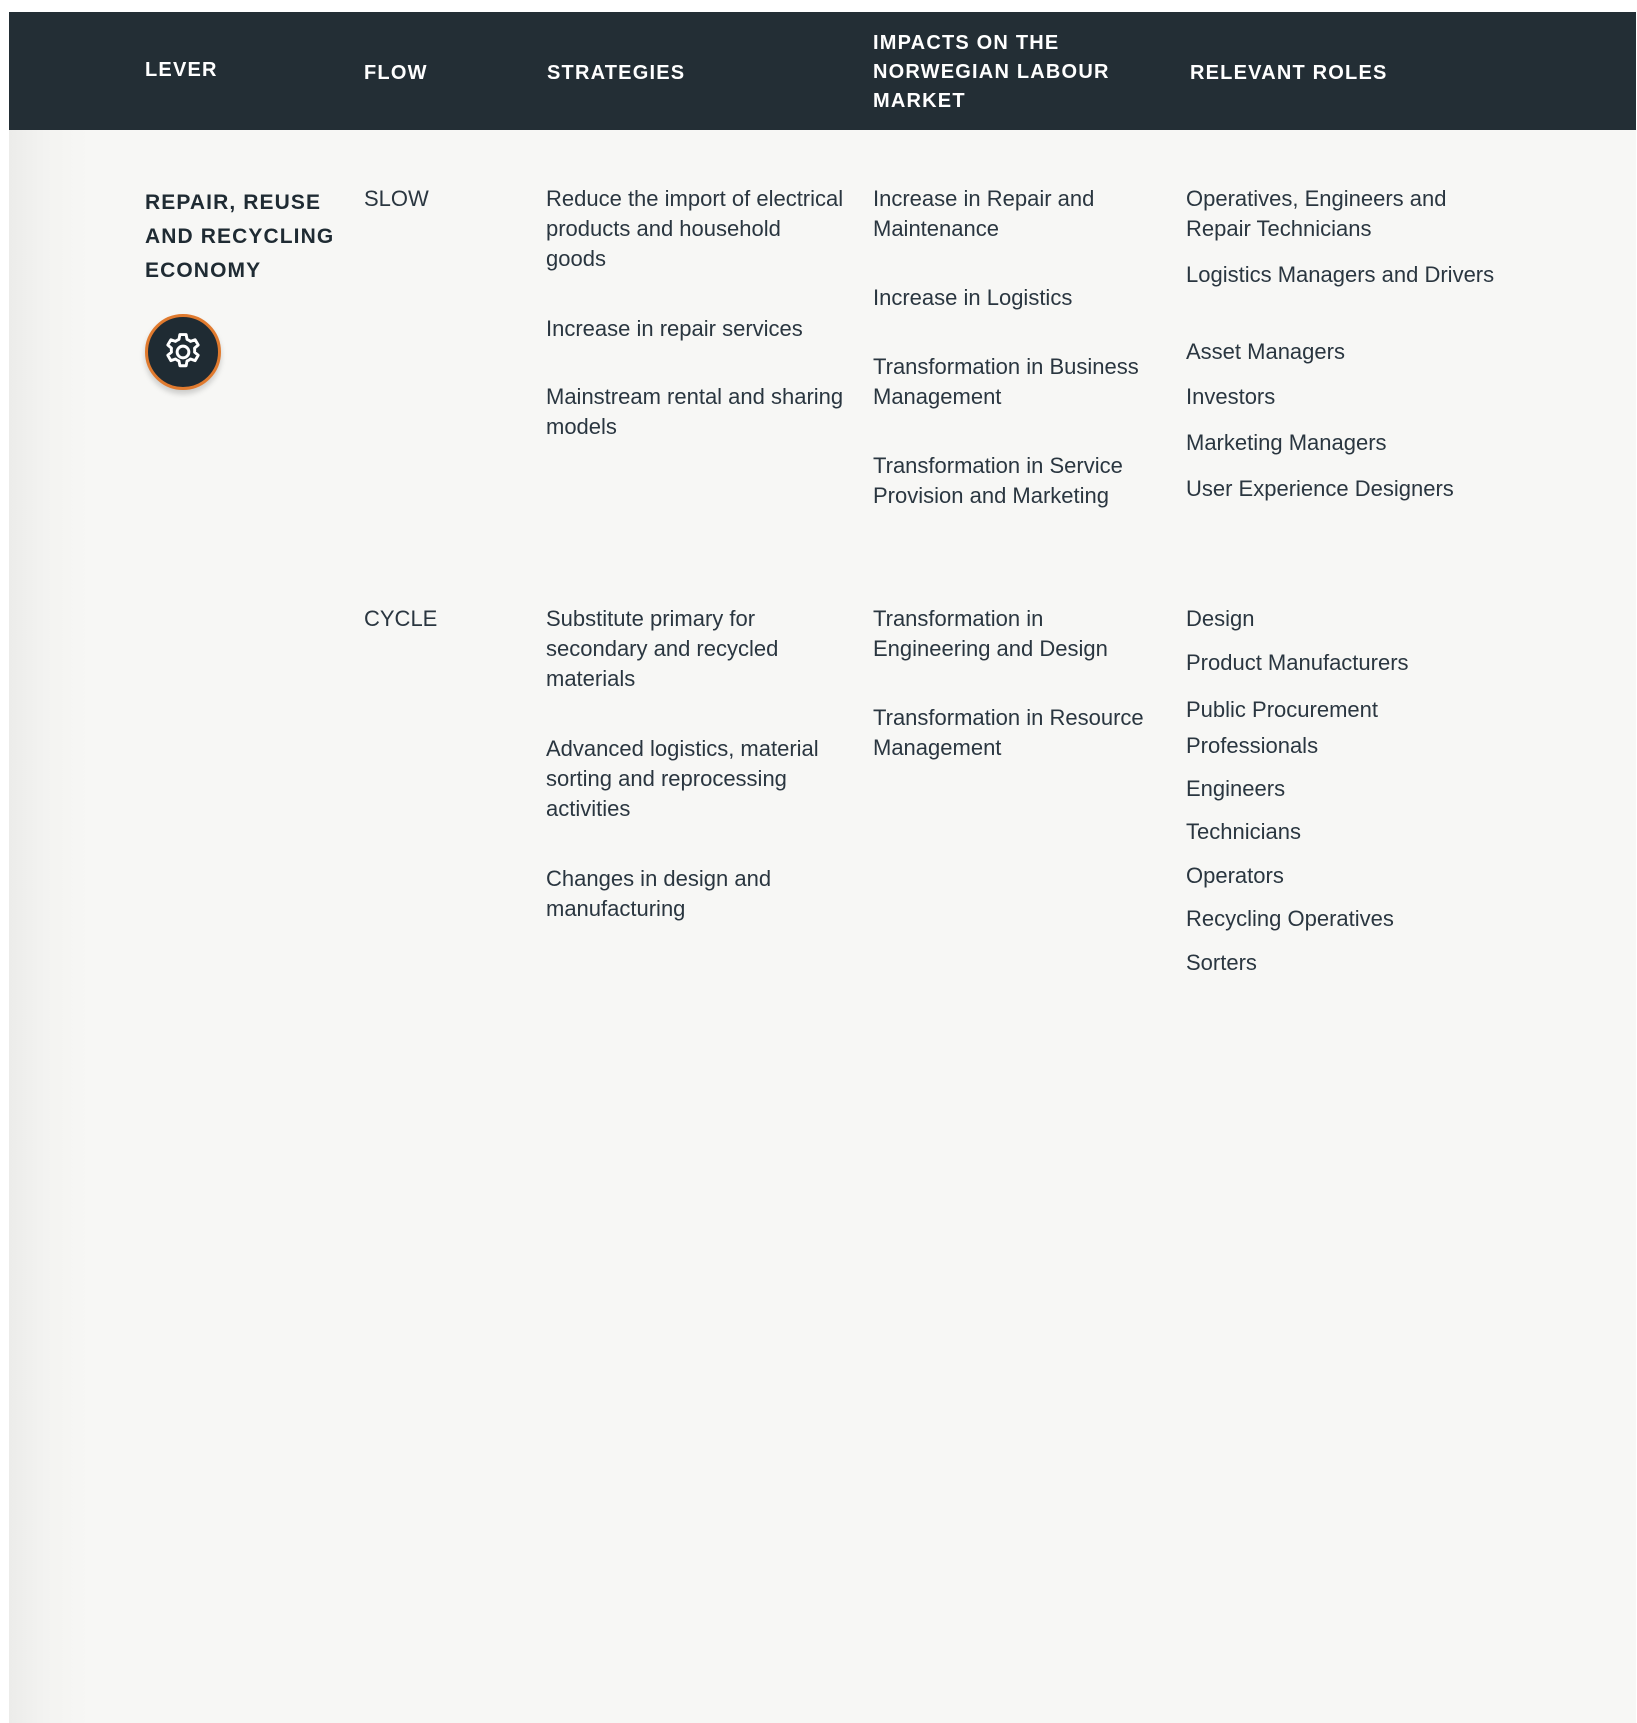 The image size is (1637, 1723). I want to click on role-item: User Experience Designers, so click(1320, 488).